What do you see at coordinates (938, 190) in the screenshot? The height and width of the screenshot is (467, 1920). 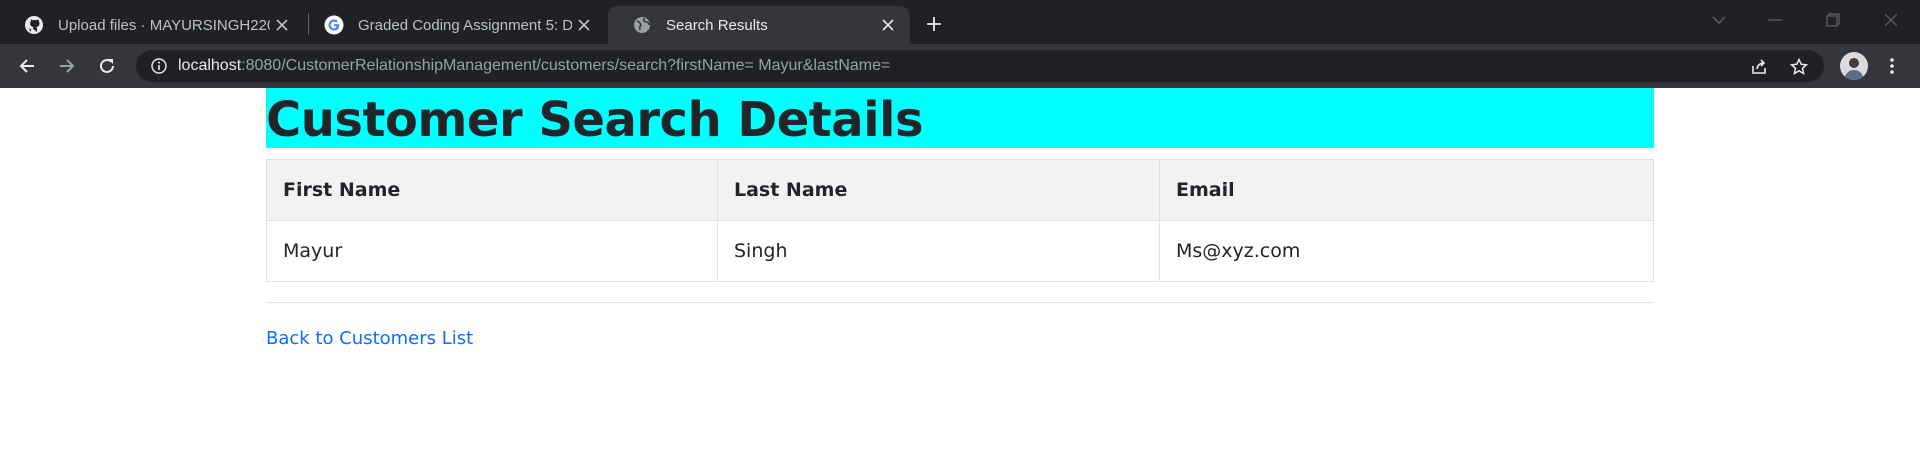 I see `column-header-last-name: Last Name` at bounding box center [938, 190].